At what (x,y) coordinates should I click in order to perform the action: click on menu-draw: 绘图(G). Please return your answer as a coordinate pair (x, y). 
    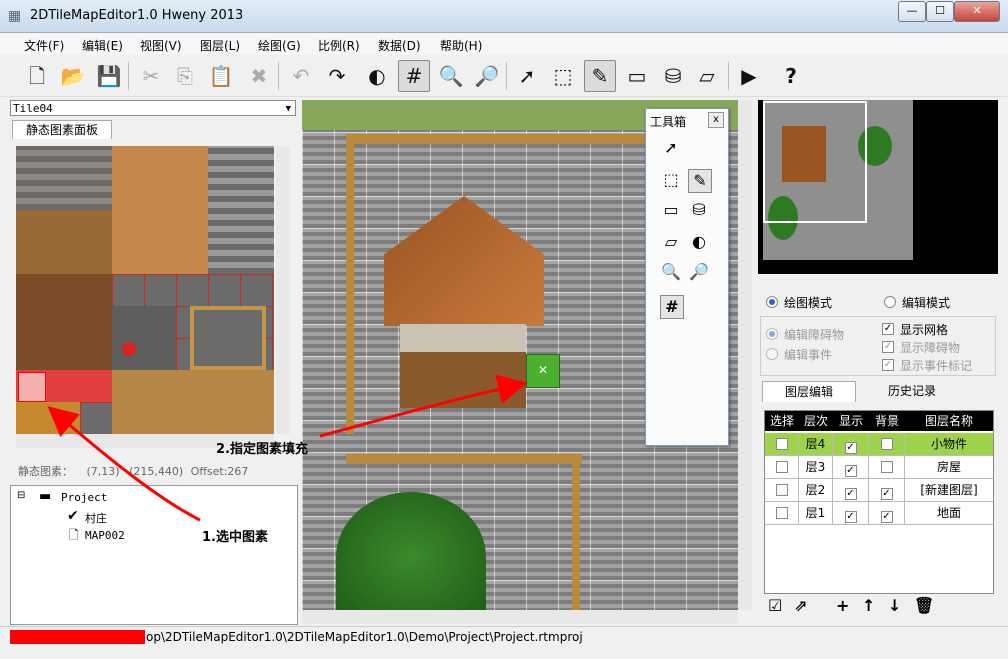
    Looking at the image, I should click on (279, 45).